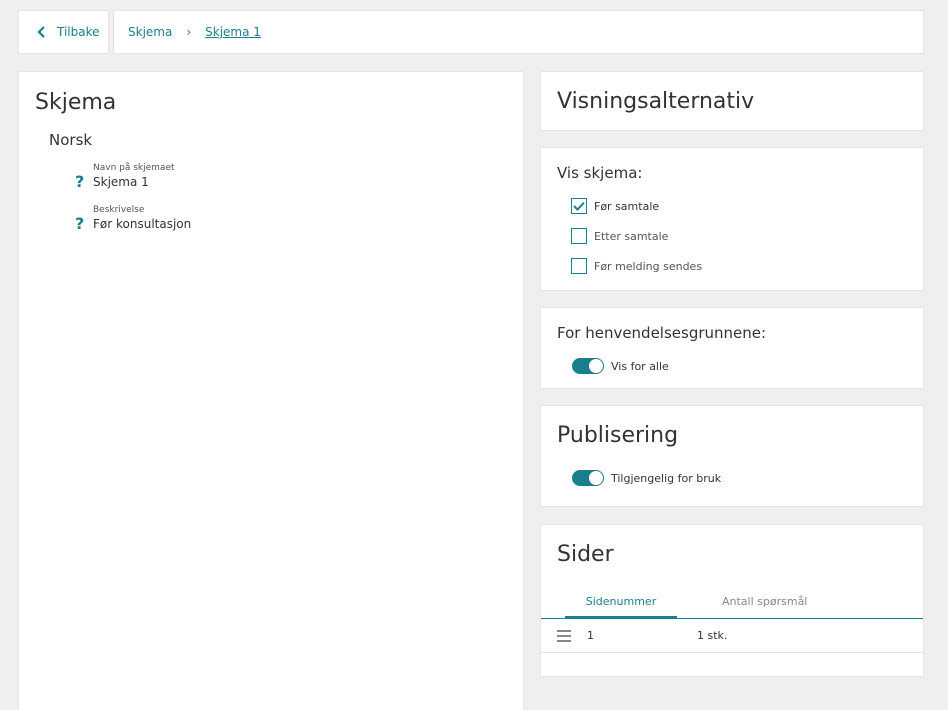  What do you see at coordinates (764, 606) in the screenshot?
I see `tab-question-count: Antall spørsmål` at bounding box center [764, 606].